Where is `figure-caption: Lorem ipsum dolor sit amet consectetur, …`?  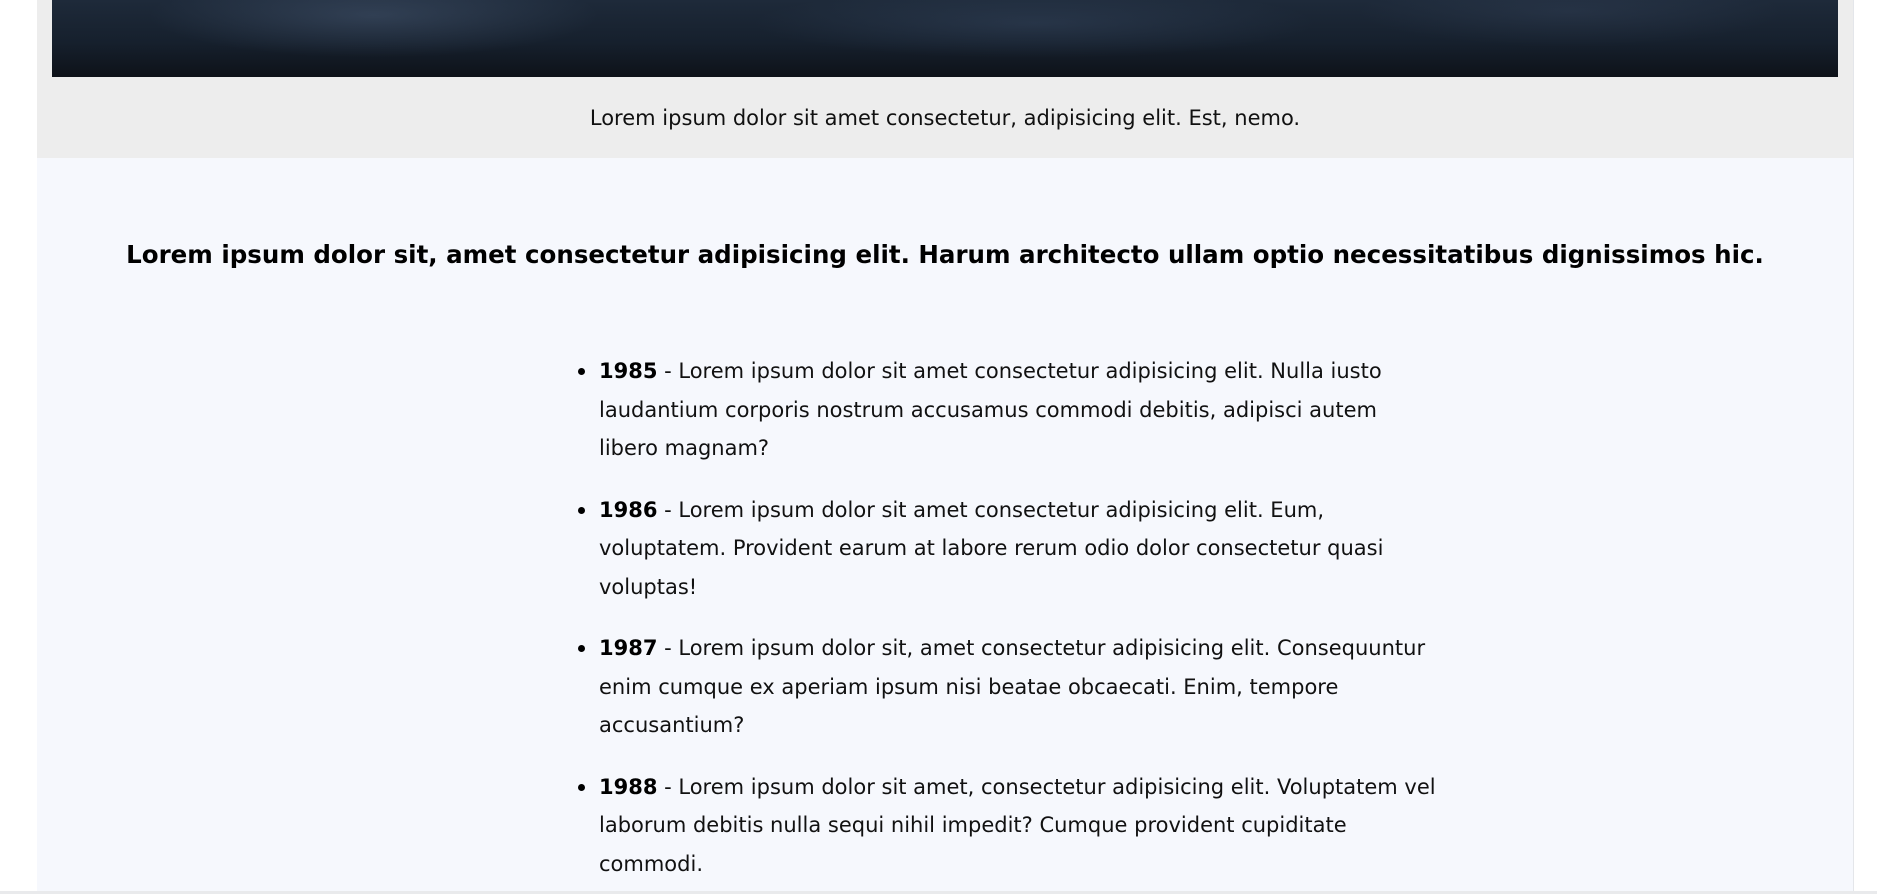
figure-caption: Lorem ipsum dolor sit amet consectetur, … is located at coordinates (945, 118).